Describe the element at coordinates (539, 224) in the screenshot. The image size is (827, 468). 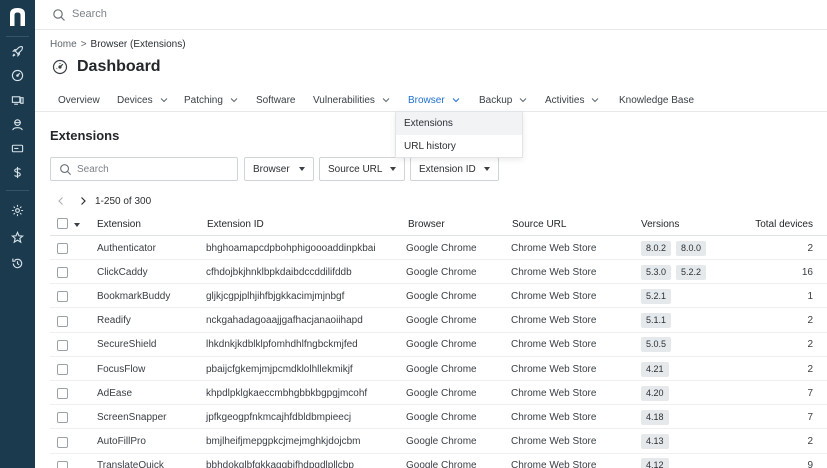
I see `column-header-source-url: Source URL` at that location.